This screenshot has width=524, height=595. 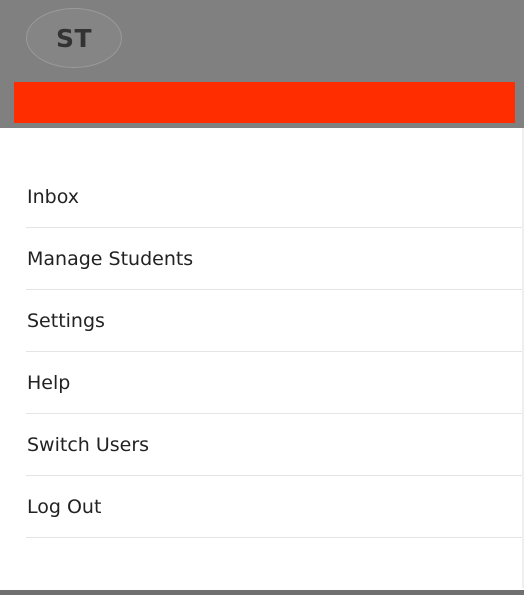 I want to click on menu-item-settings: Settings, so click(x=262, y=321).